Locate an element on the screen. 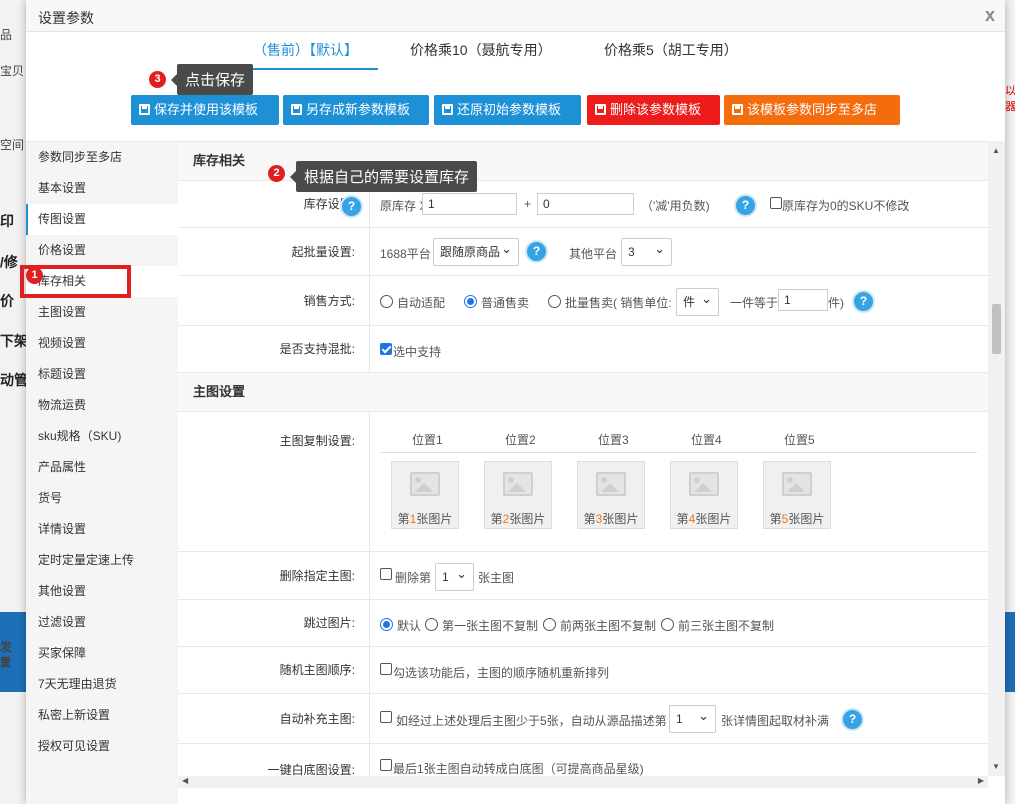 Image resolution: width=1015 pixels, height=804 pixels. button-label: 还原初始参数模板 is located at coordinates (509, 109).